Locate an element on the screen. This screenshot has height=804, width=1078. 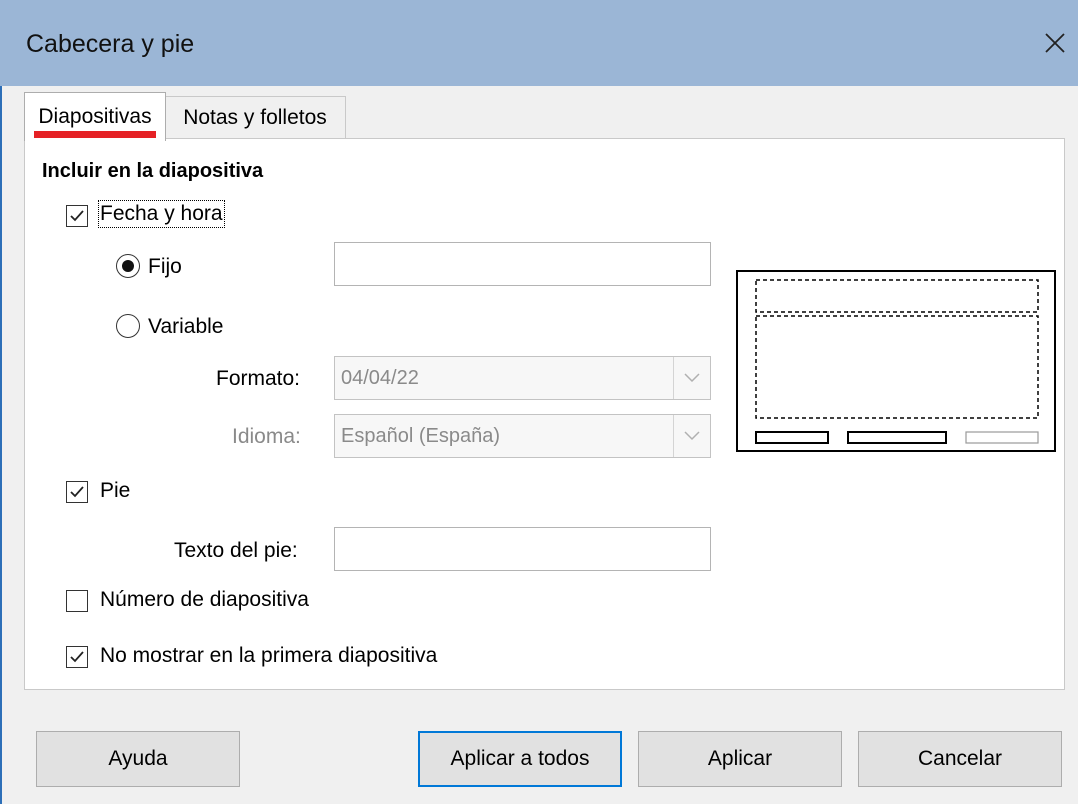
slide-number-checkbox is located at coordinates (77, 601).